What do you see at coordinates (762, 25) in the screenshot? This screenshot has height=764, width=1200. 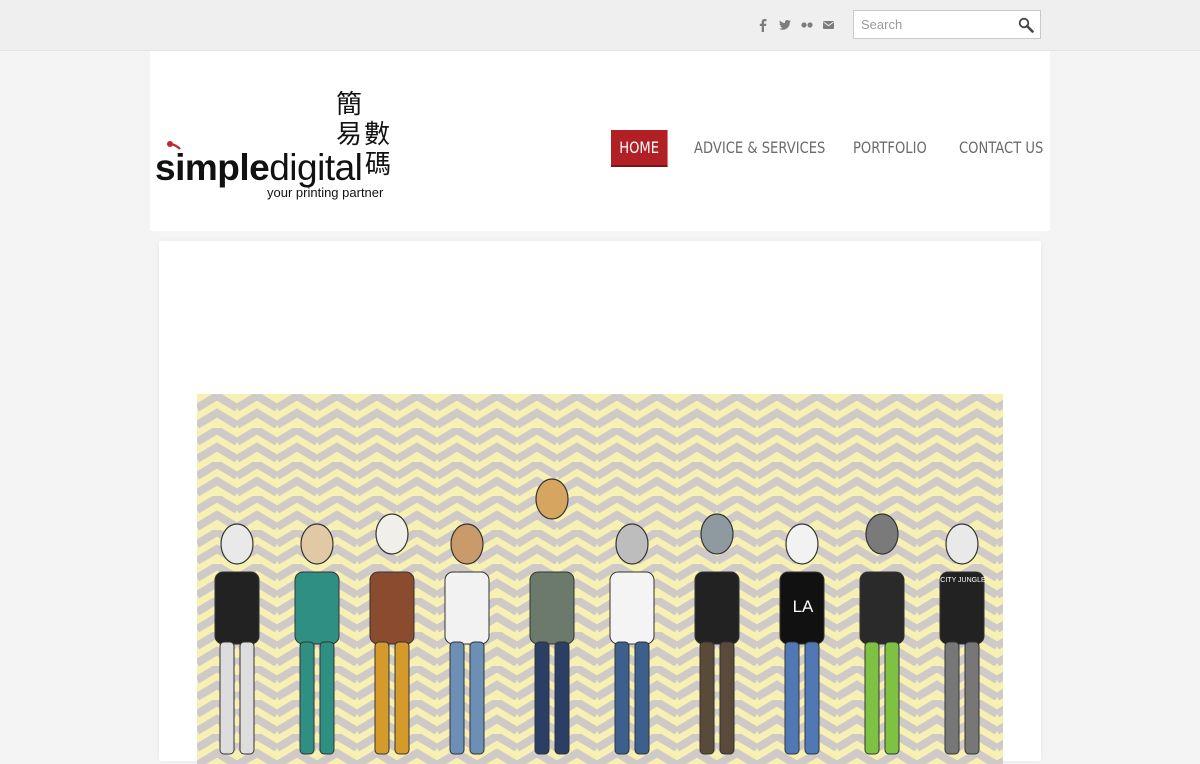 I see `facebook-icon` at bounding box center [762, 25].